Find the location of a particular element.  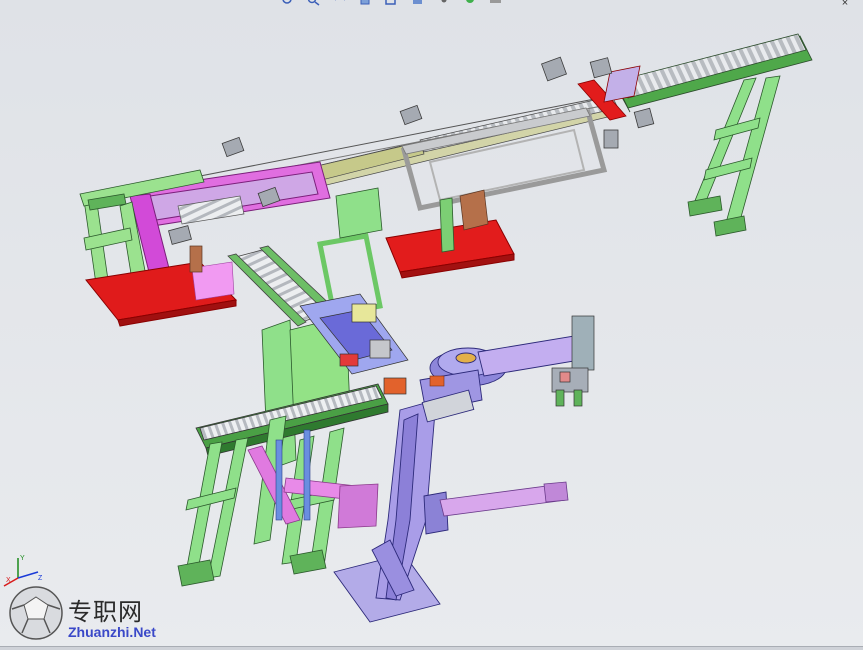

triad-z-label: Z is located at coordinates (40, 578).